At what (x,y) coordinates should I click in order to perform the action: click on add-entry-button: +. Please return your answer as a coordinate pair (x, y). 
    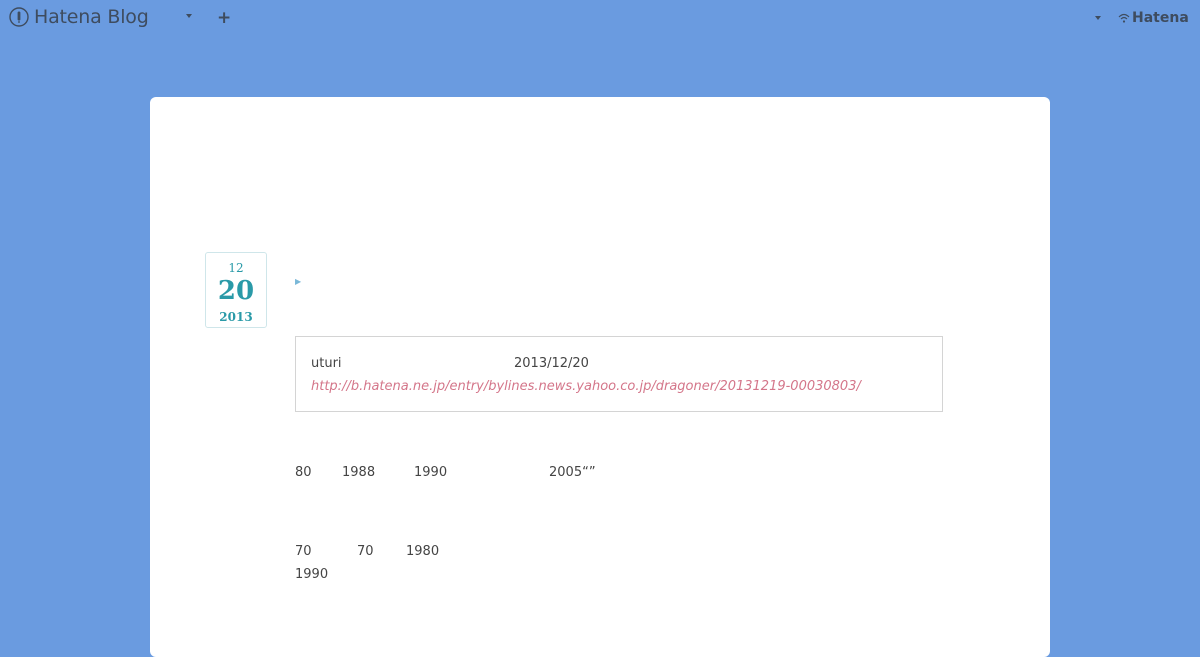
    Looking at the image, I should click on (224, 18).